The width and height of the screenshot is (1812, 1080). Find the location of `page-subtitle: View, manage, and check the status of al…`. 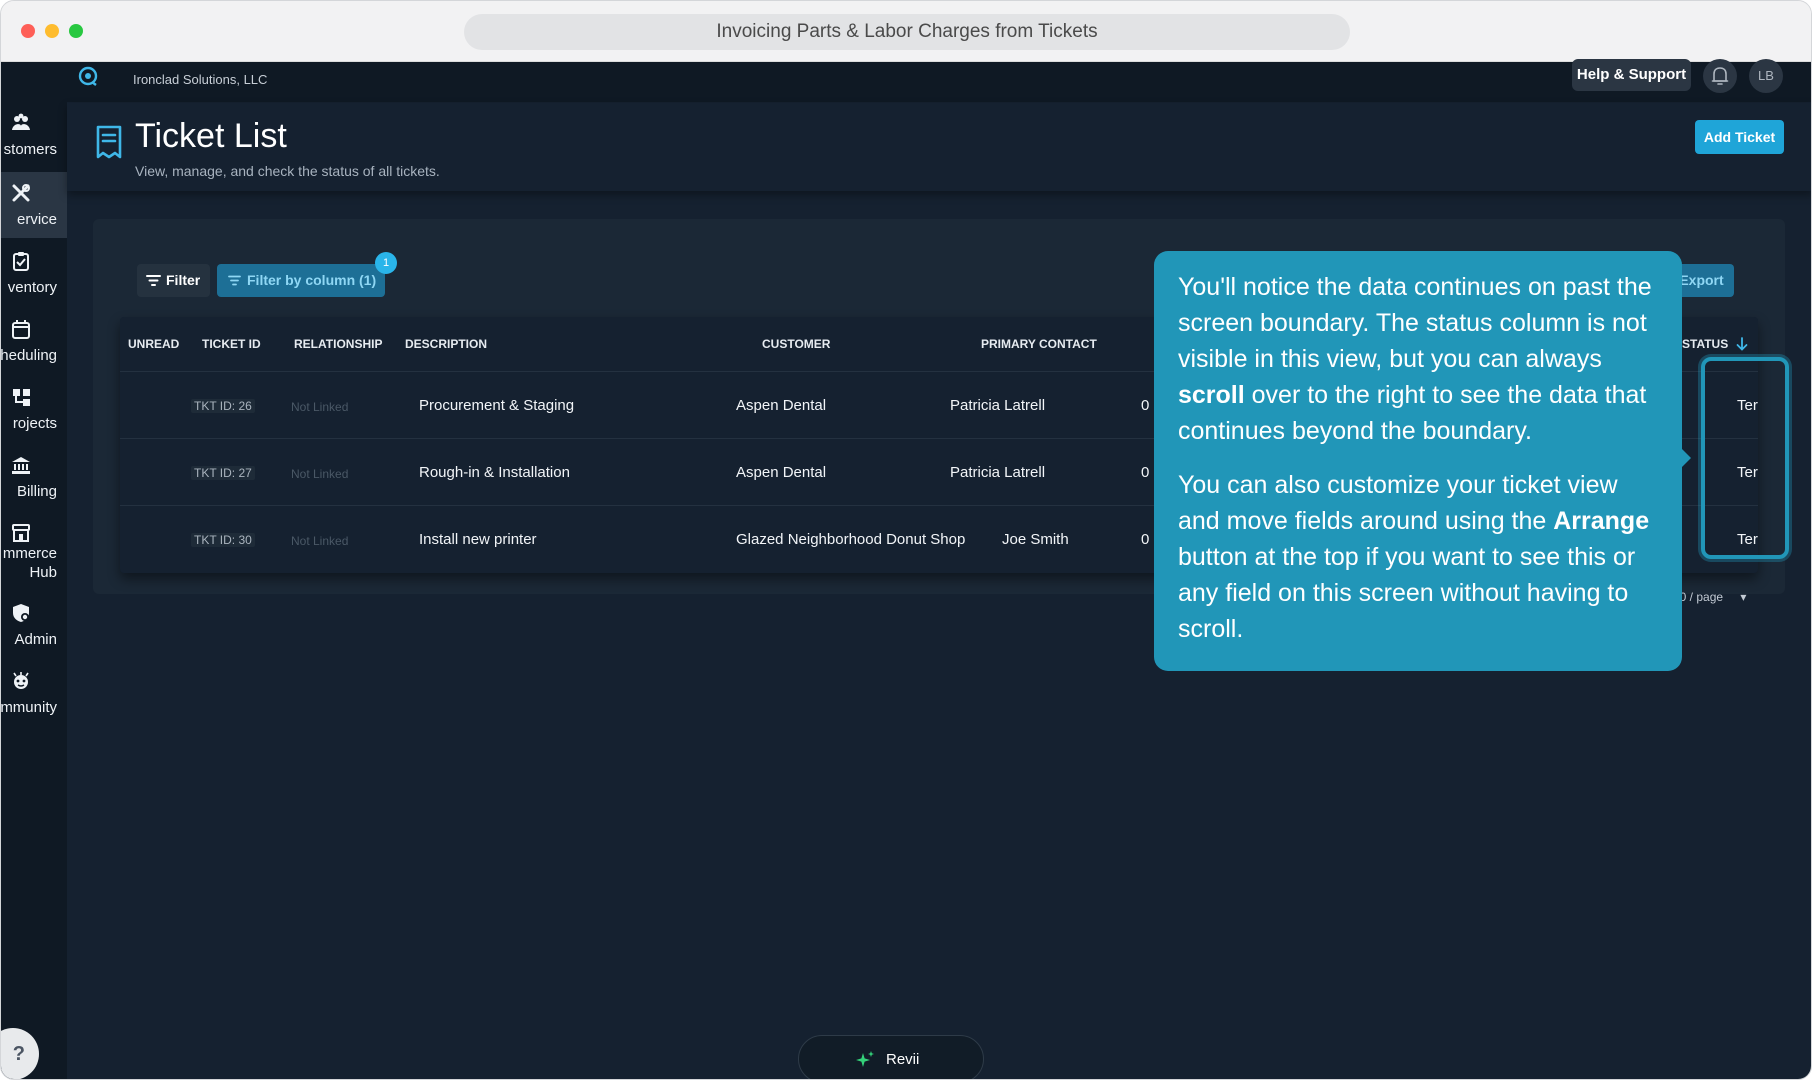

page-subtitle: View, manage, and check the status of al… is located at coordinates (287, 171).